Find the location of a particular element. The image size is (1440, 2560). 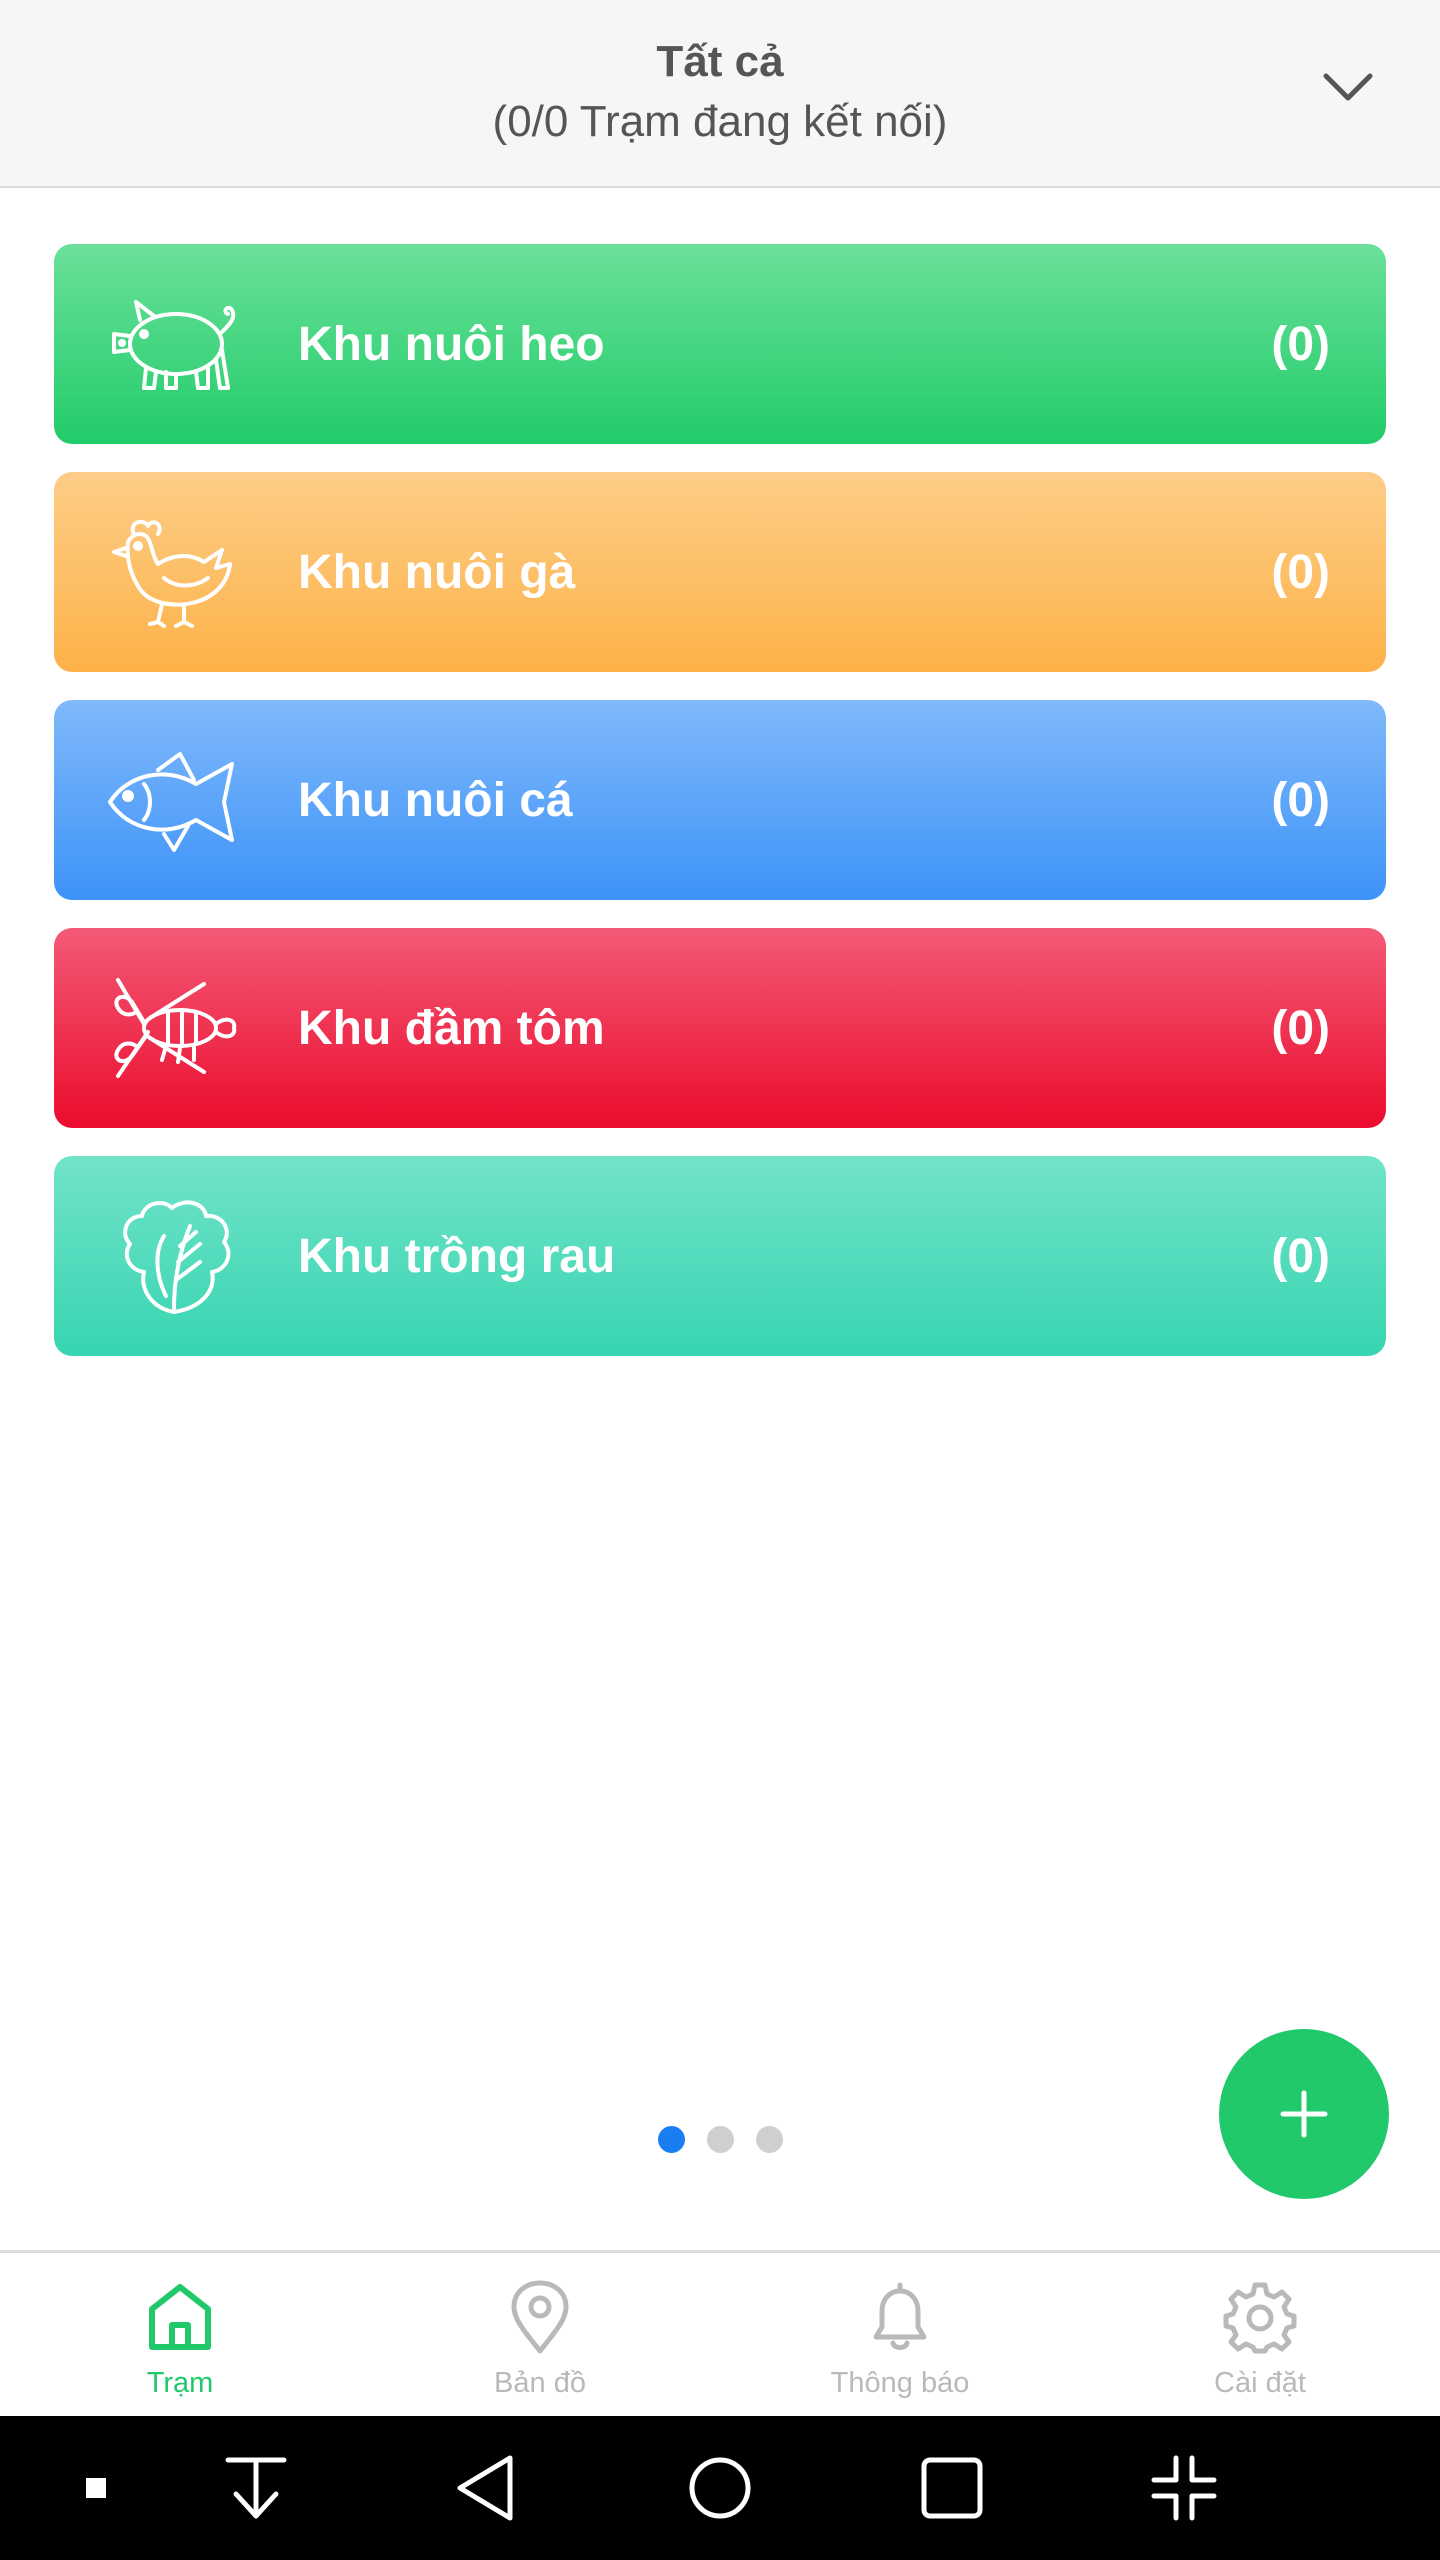

map-pin-icon is located at coordinates (540, 2317).